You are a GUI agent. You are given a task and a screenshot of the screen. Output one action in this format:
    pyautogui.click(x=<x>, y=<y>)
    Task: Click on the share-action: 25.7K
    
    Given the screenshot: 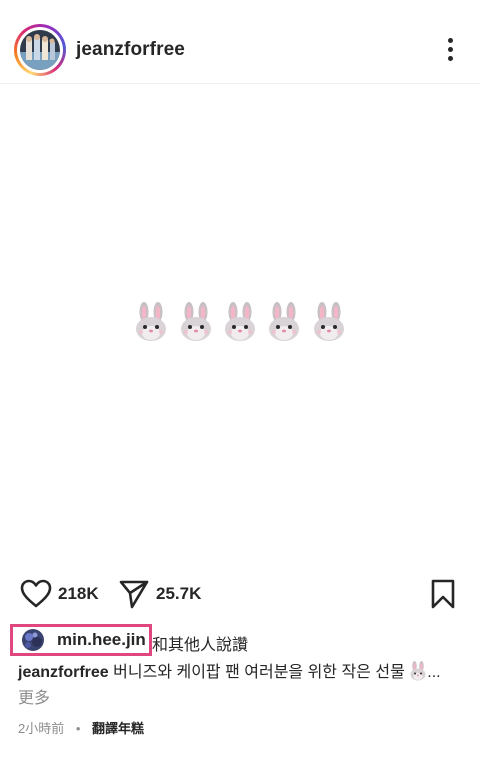 What is the action you would take?
    pyautogui.click(x=159, y=594)
    